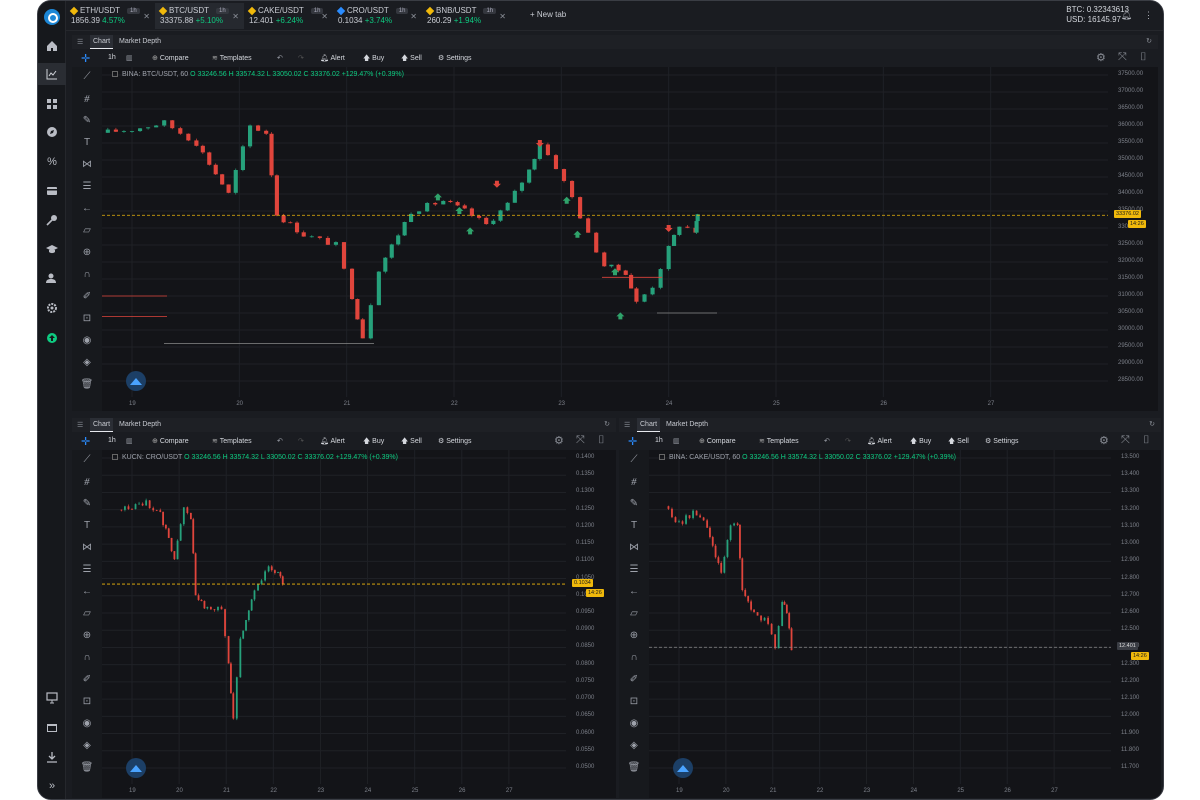 This screenshot has height=800, width=1200. Describe the element at coordinates (52, 249) in the screenshot. I see `graduation-icon` at that location.